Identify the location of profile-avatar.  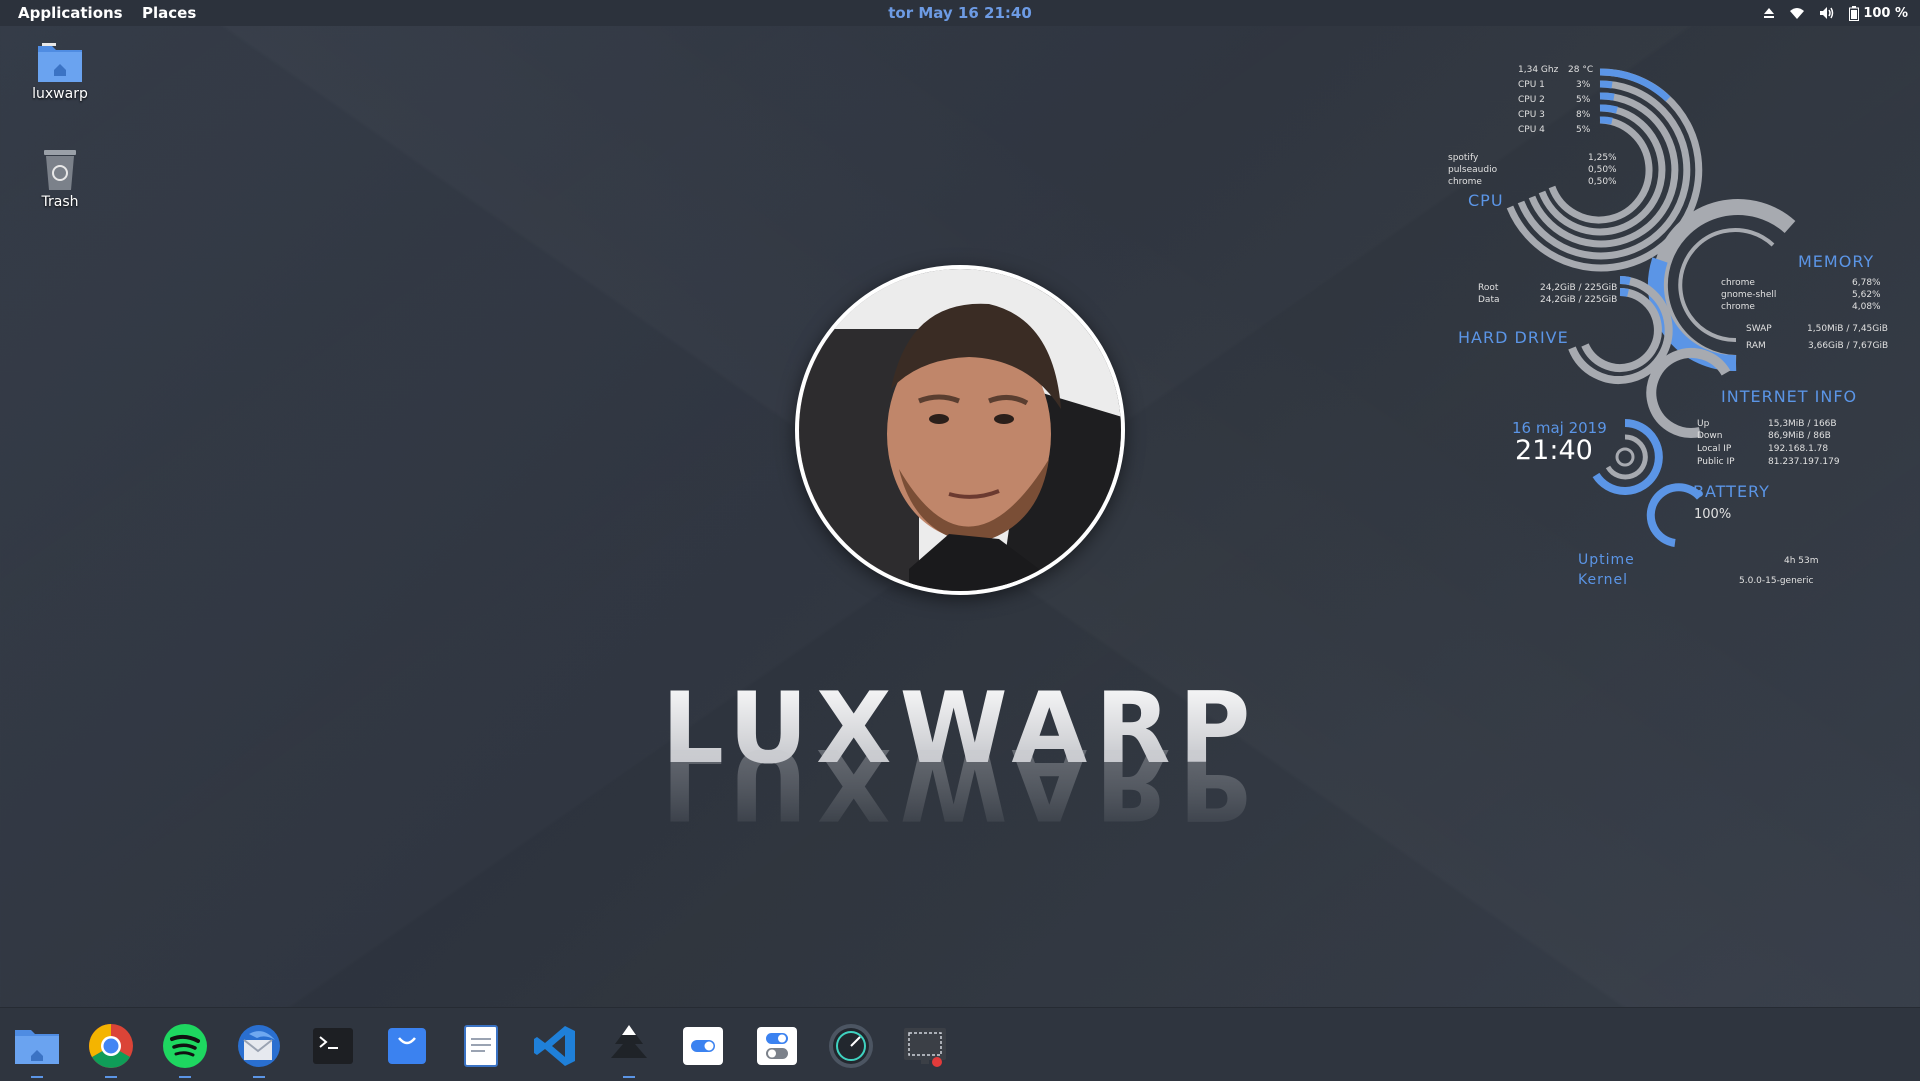
(960, 430).